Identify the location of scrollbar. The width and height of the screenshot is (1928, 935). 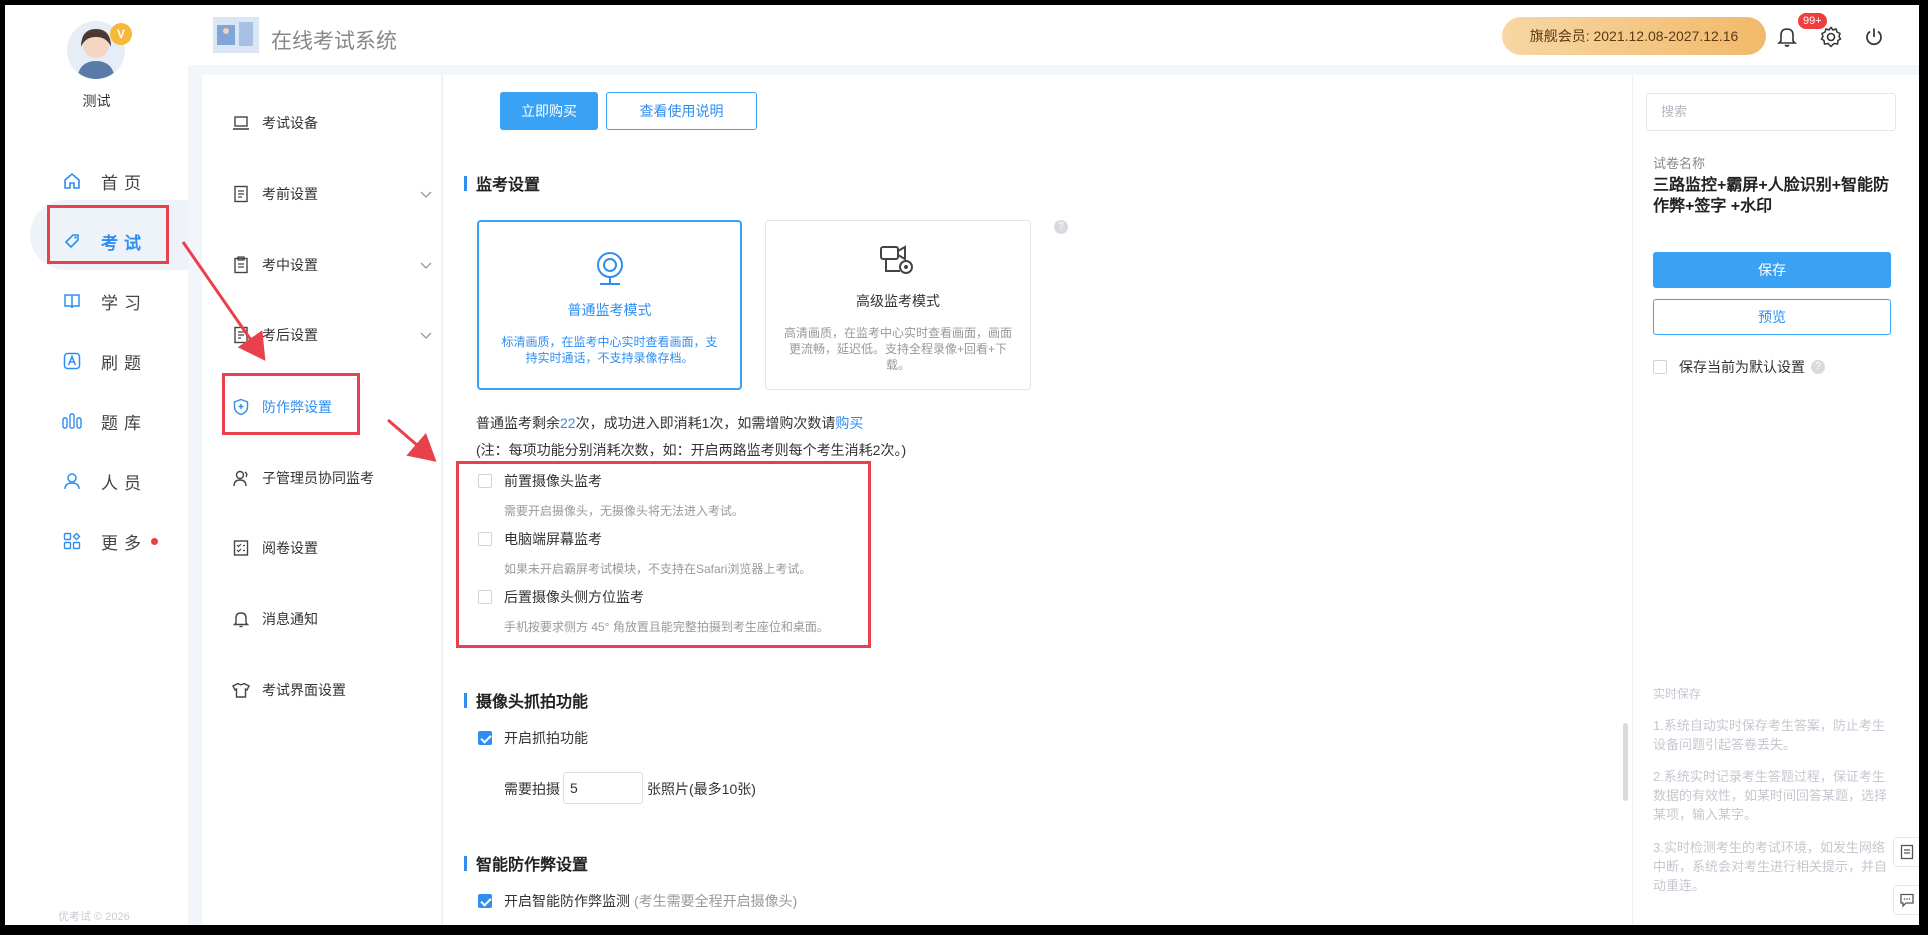
(1625, 762).